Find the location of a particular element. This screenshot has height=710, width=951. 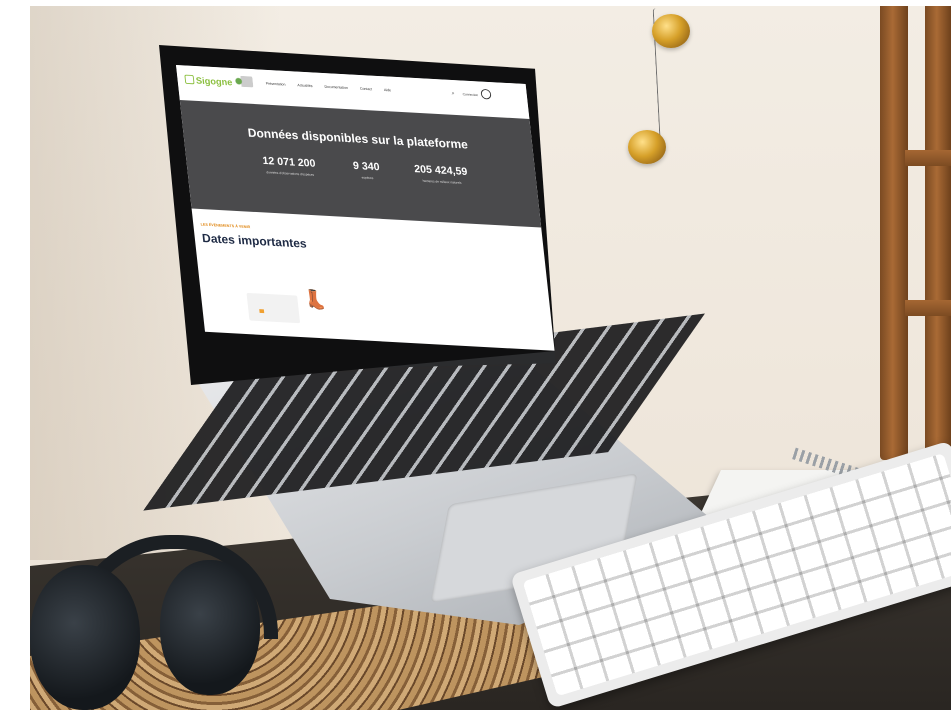

stat-label: hectares de milieux naturels is located at coordinates (442, 181).